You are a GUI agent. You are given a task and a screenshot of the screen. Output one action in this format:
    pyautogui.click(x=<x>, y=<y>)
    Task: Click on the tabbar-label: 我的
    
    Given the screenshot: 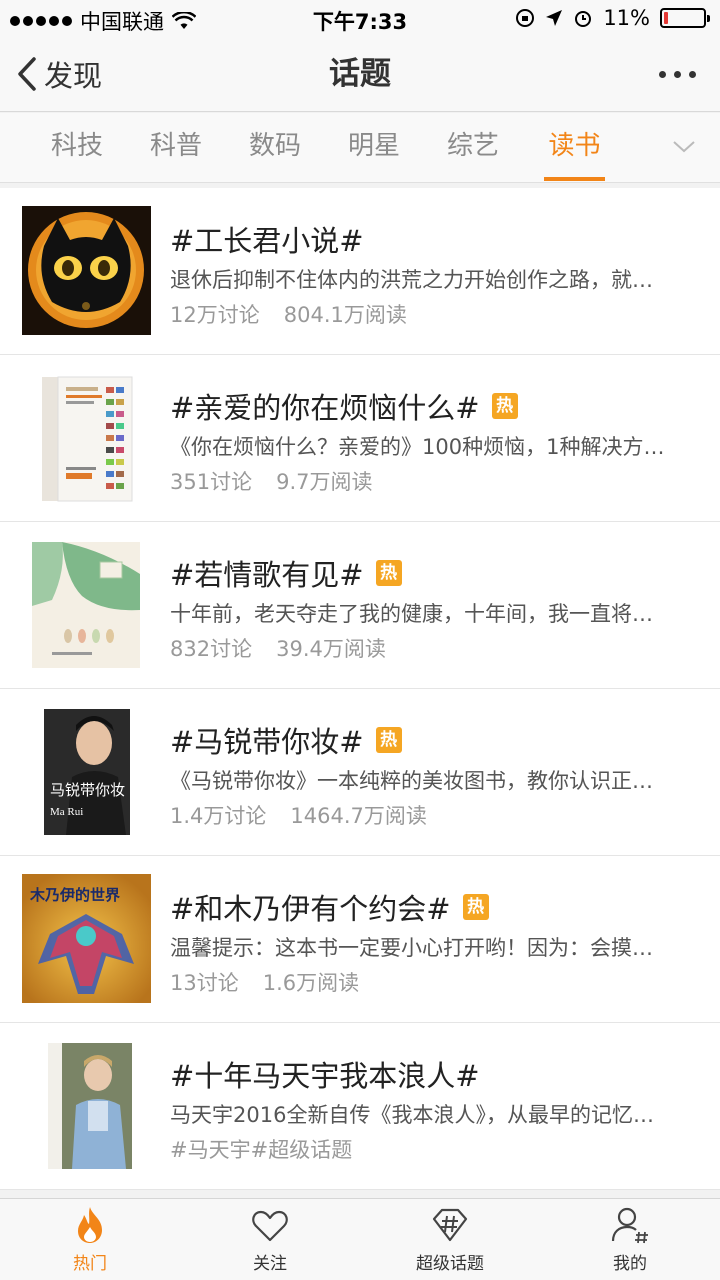 What is the action you would take?
    pyautogui.click(x=630, y=1264)
    